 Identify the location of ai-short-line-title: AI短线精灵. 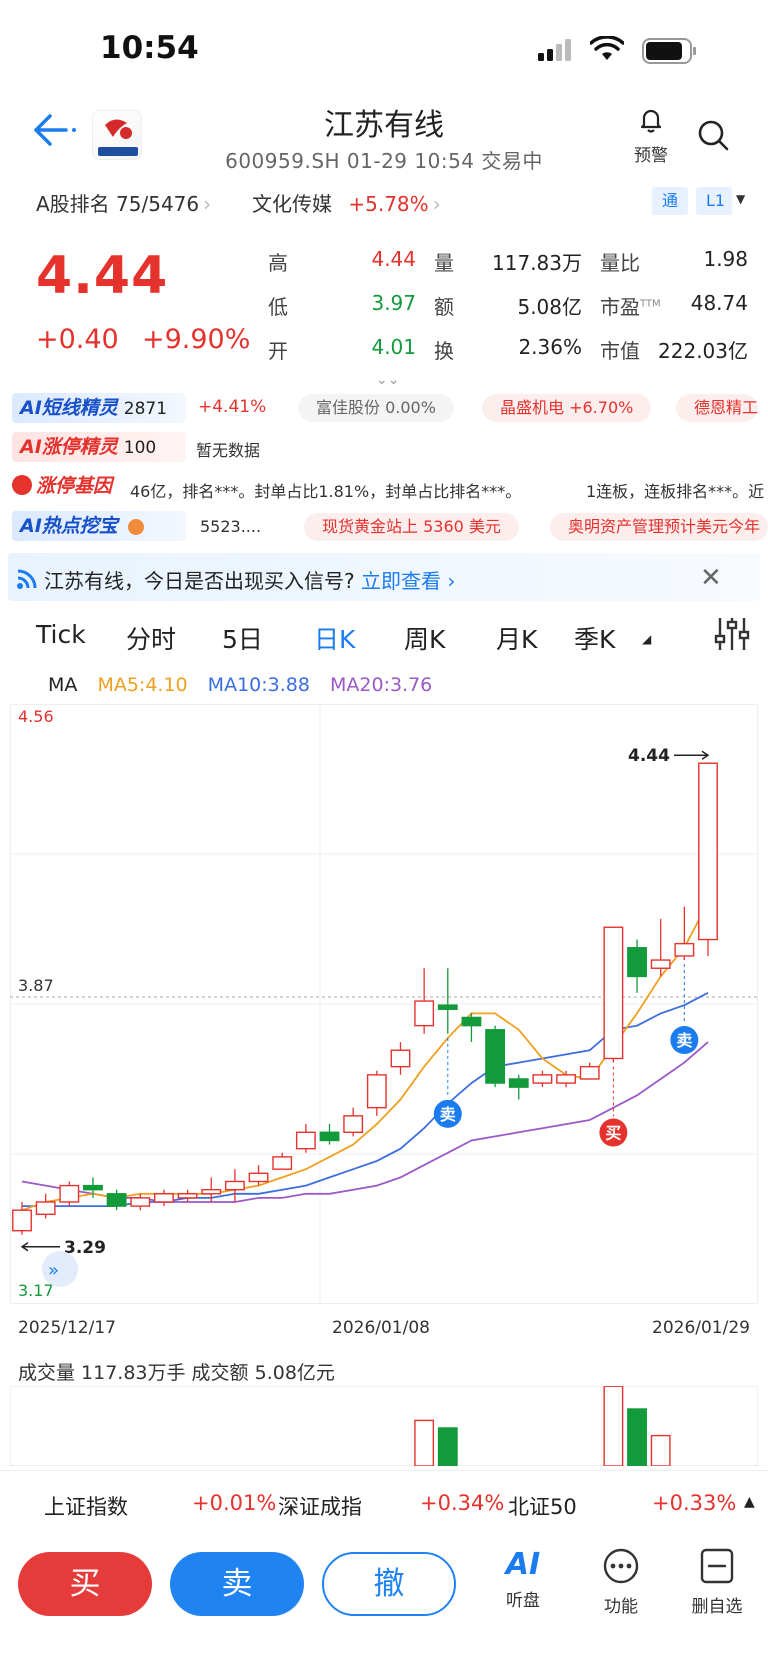
(69, 408).